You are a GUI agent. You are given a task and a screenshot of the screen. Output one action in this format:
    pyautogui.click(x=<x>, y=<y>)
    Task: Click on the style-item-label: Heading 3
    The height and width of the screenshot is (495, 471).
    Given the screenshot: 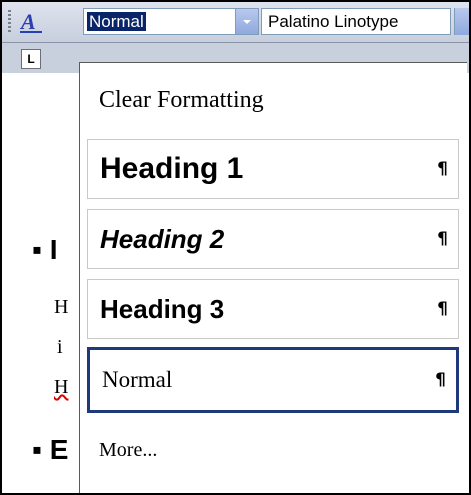 What is the action you would take?
    pyautogui.click(x=162, y=308)
    